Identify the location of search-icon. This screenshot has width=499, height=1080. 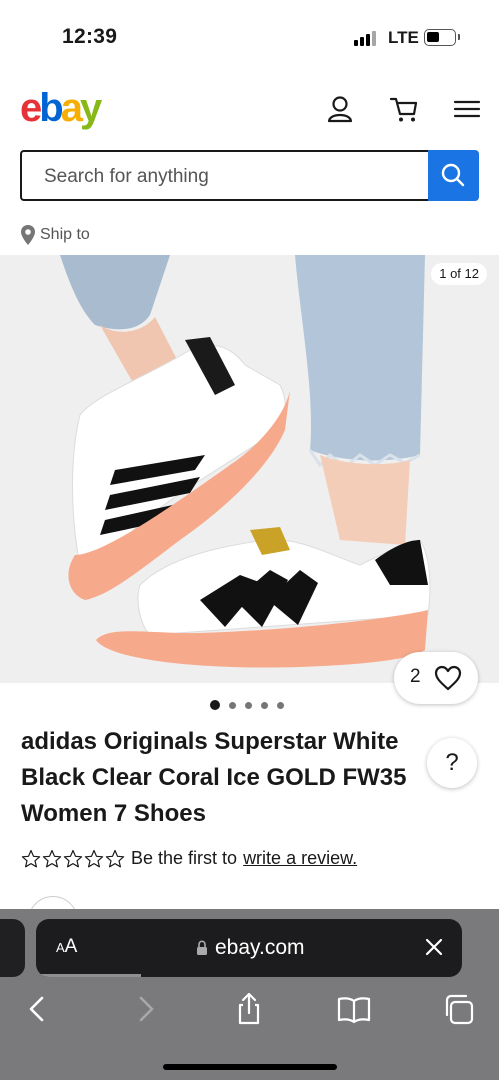
(453, 175).